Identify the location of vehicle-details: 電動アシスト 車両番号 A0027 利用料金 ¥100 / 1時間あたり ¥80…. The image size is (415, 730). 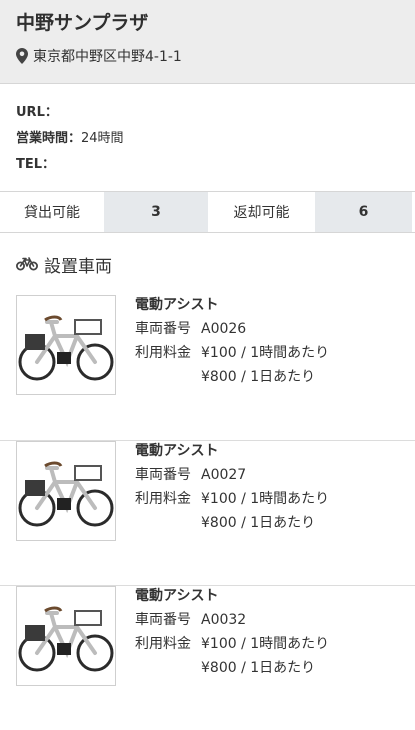
(232, 513).